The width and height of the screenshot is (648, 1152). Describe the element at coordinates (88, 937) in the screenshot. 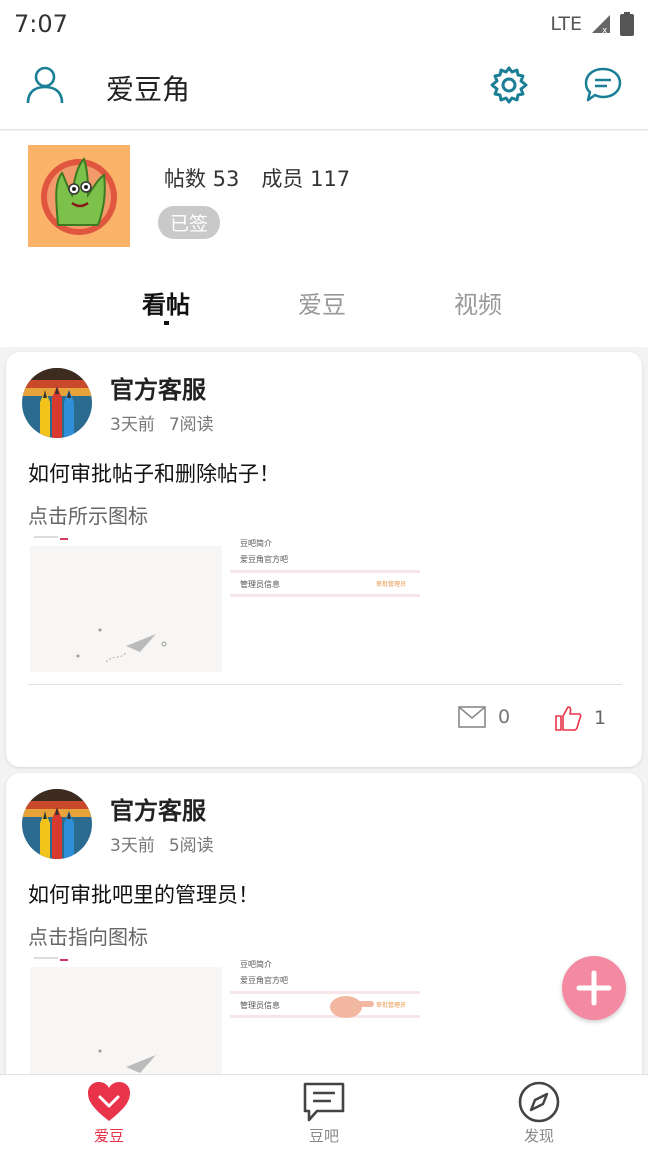

I see `post-description: 点击指向图标` at that location.